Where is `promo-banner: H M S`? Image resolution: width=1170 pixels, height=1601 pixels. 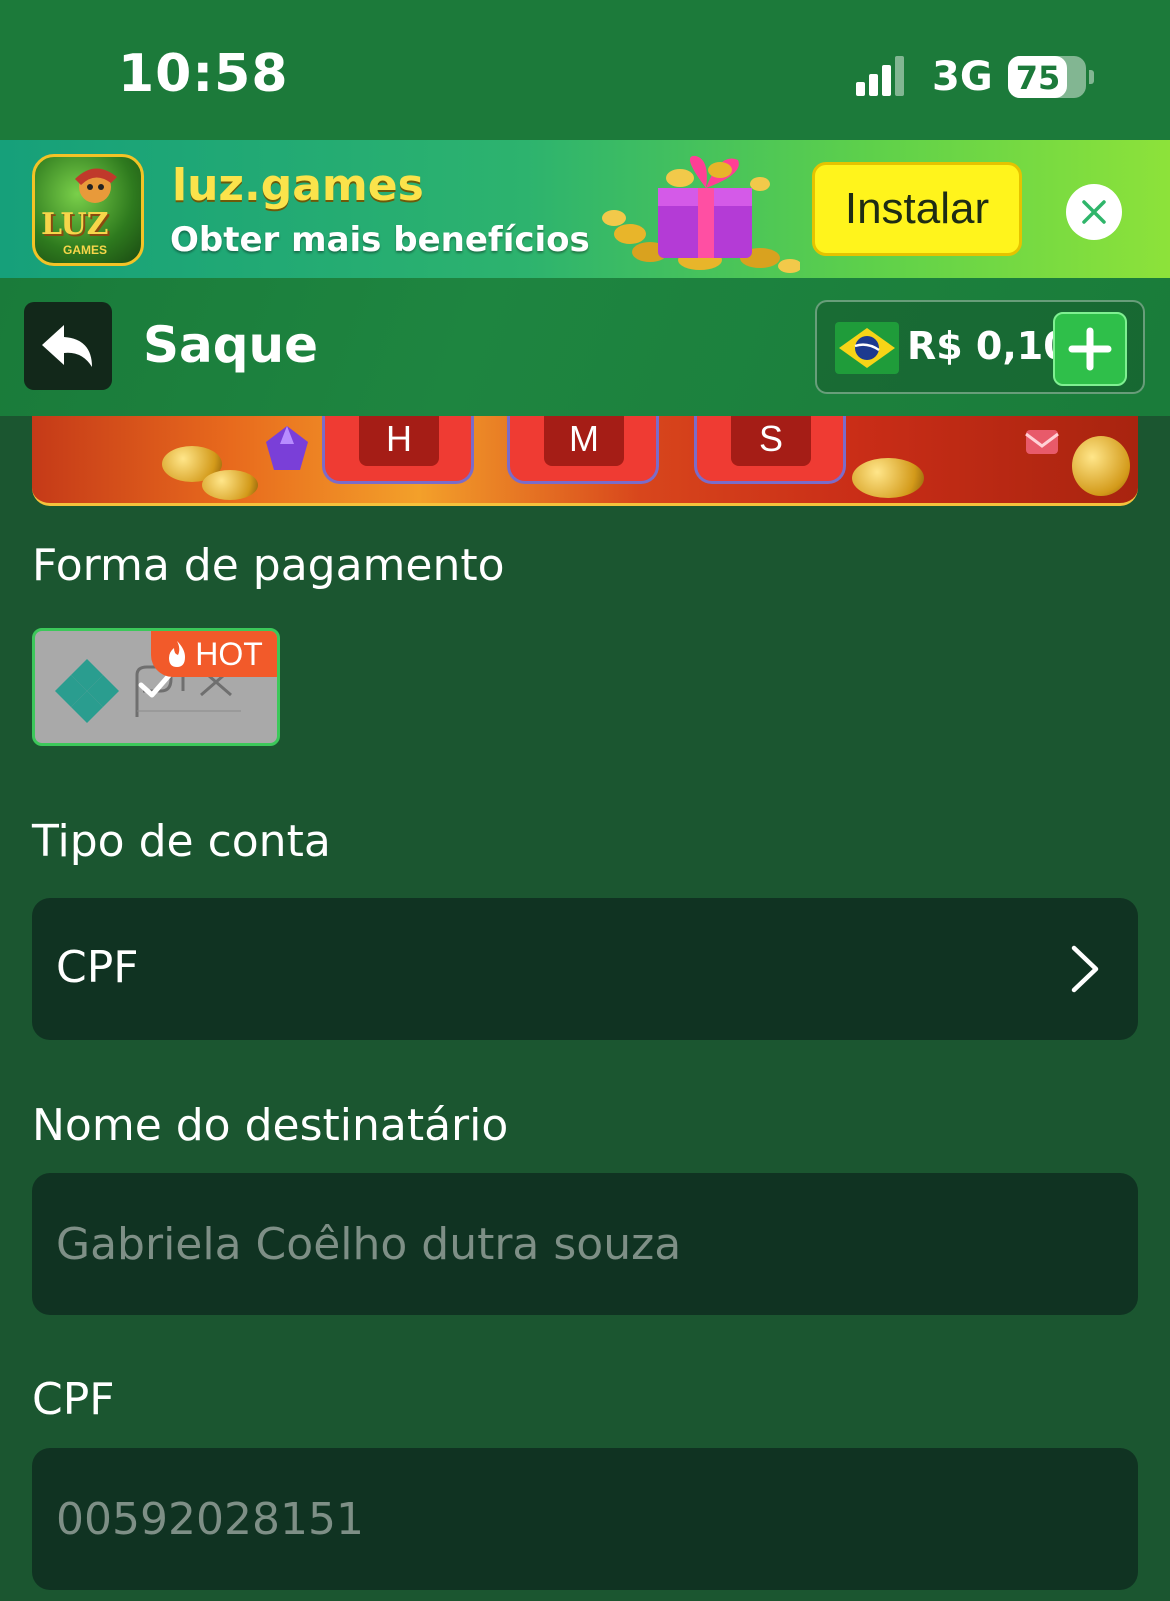
promo-banner: H M S is located at coordinates (585, 461).